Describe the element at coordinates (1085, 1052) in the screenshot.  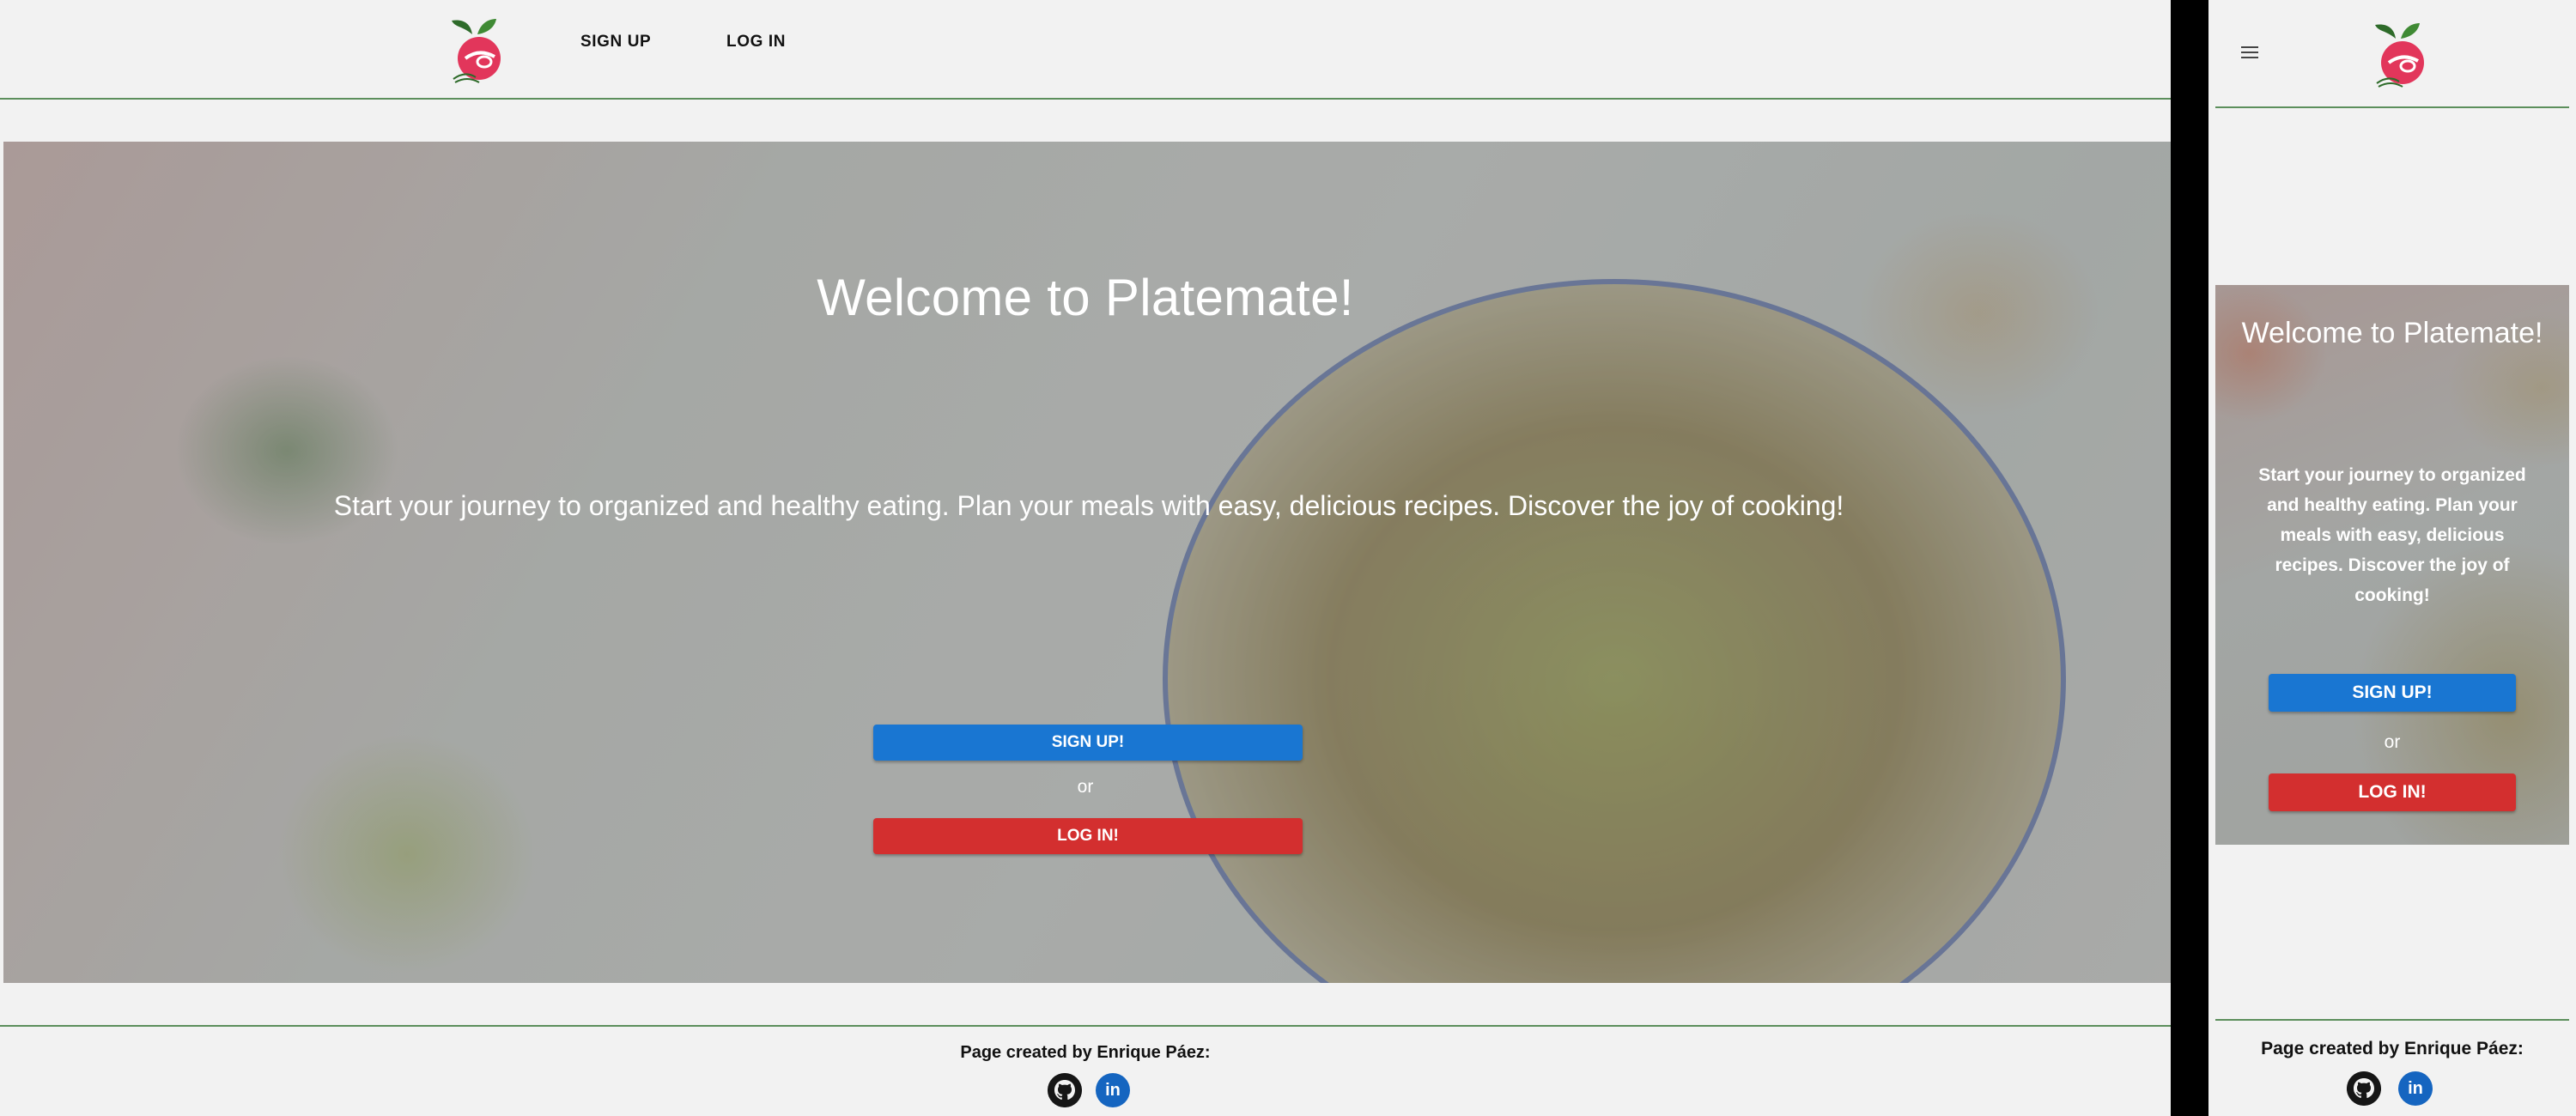
I see `footer-credit: Page created by Enrique Páez:` at that location.